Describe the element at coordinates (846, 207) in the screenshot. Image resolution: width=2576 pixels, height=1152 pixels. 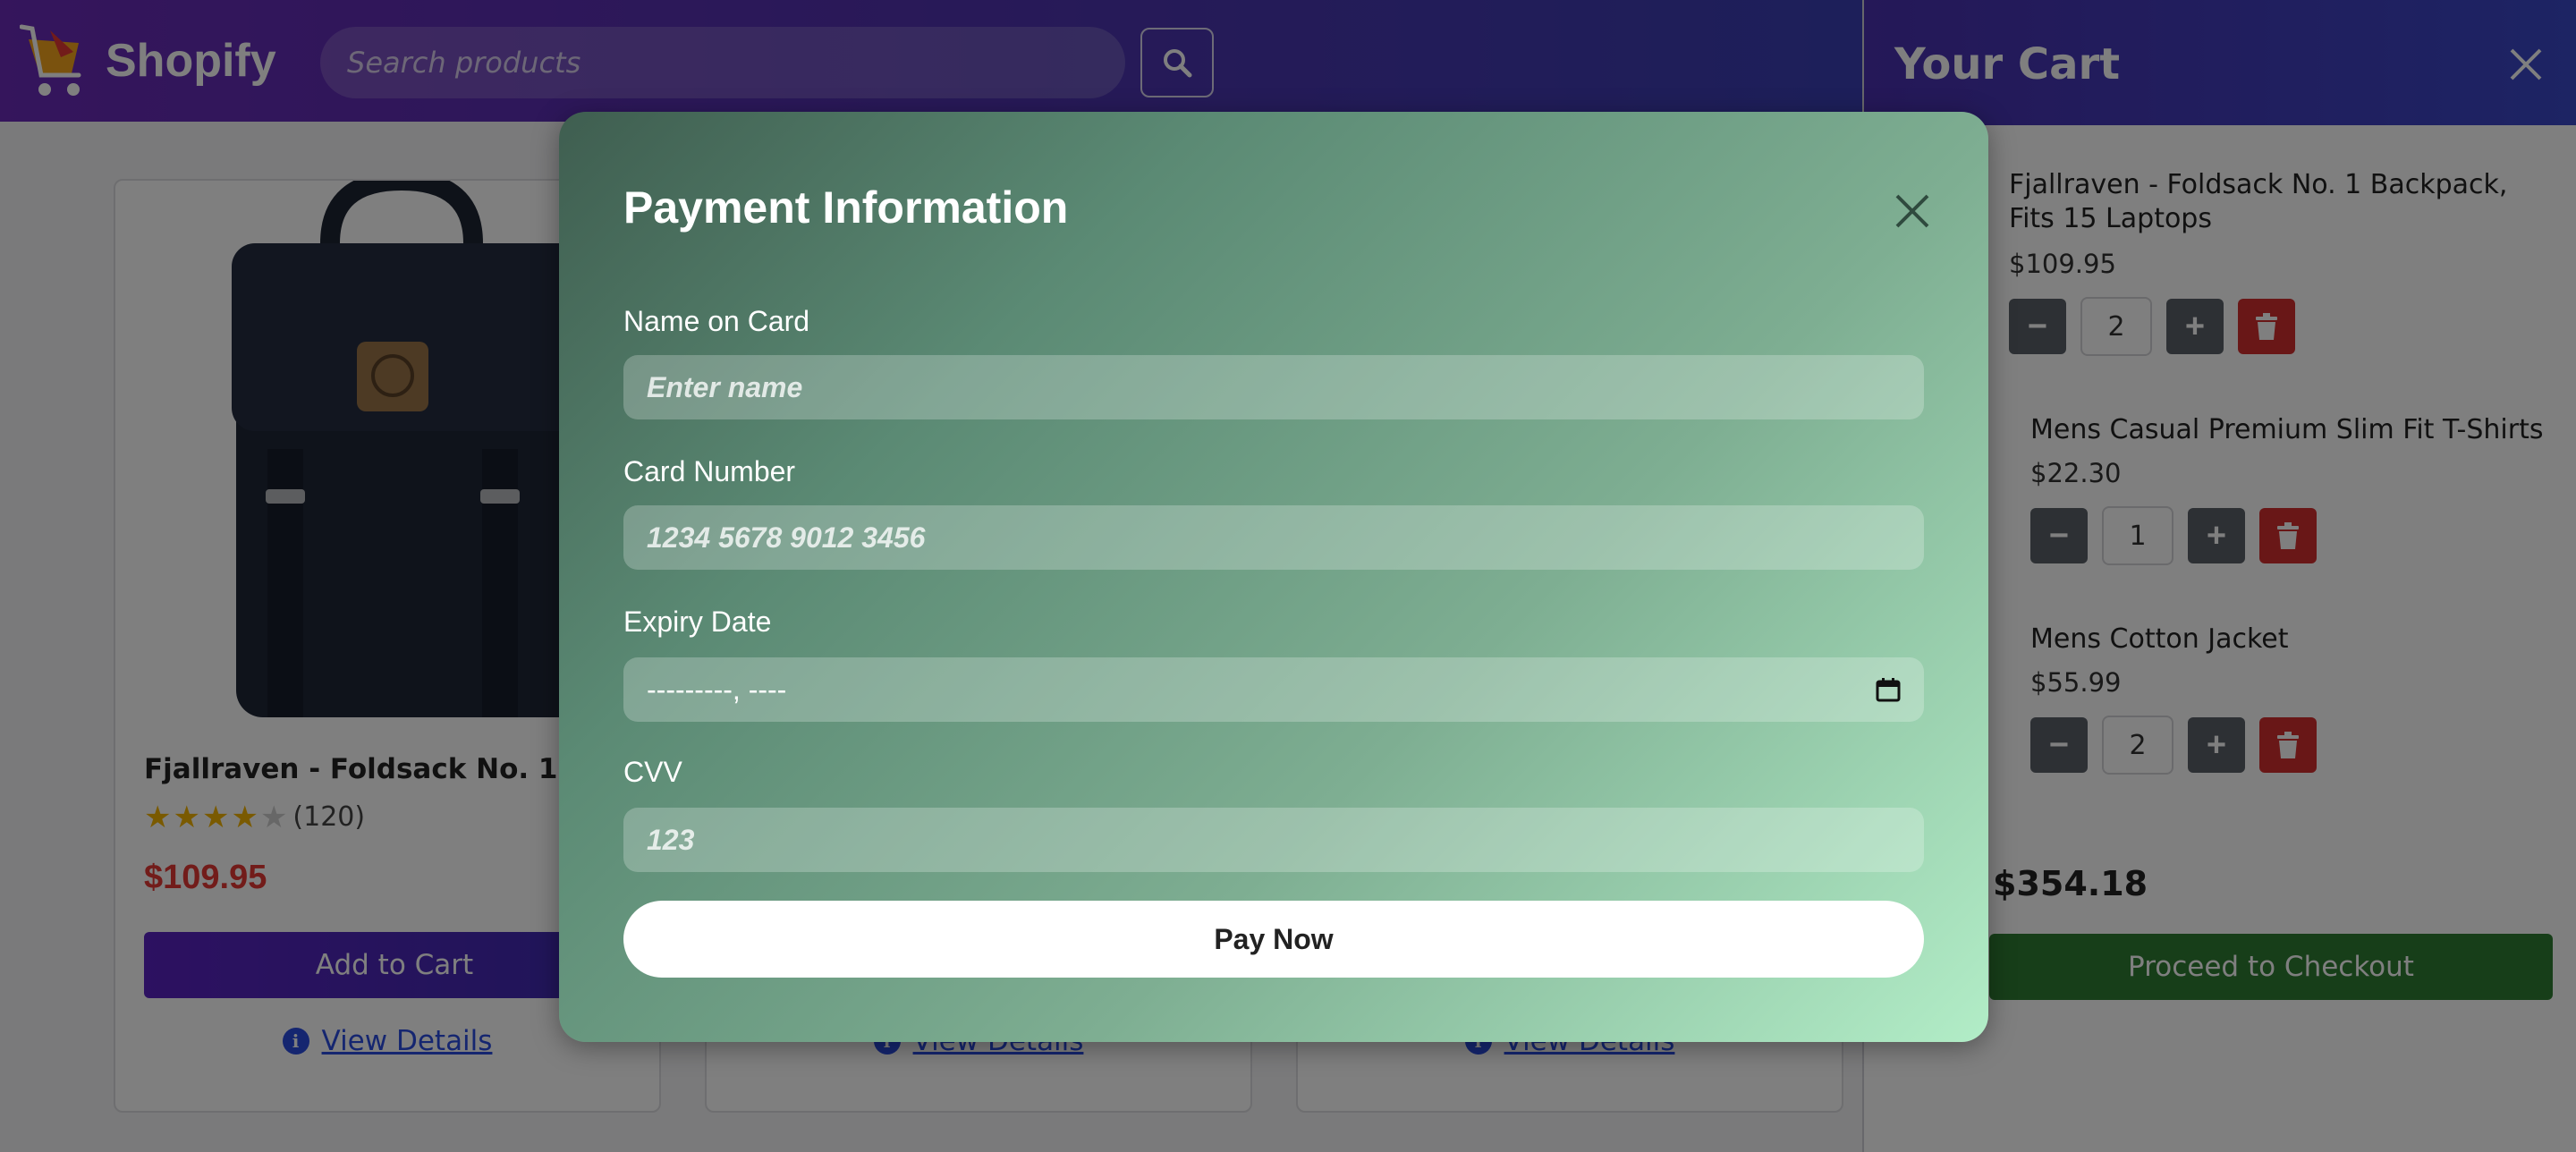
I see `modal-title: Payment Information` at that location.